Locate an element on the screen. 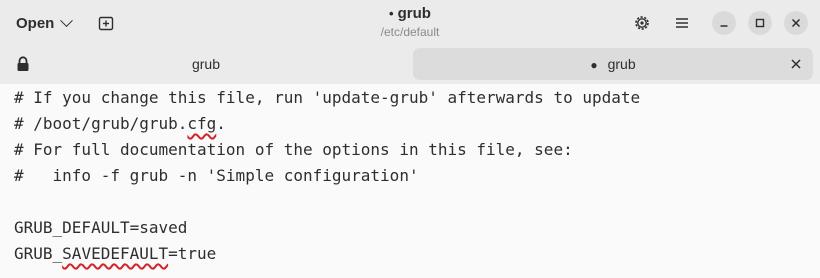  line-text: GRUB_DEFAULT=saved is located at coordinates (101, 227).